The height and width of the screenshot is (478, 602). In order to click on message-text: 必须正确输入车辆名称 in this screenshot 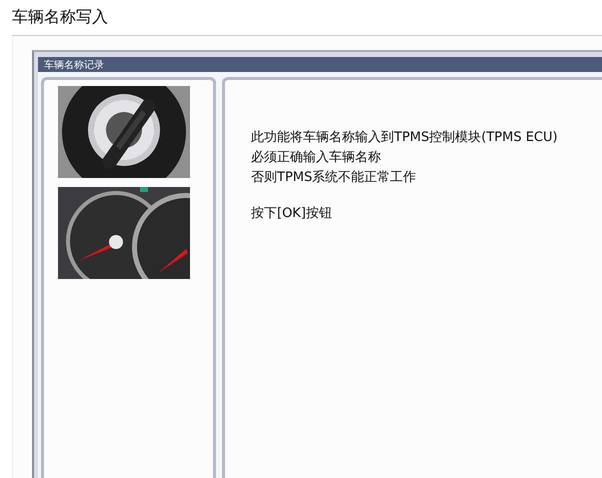, I will do `click(316, 158)`.